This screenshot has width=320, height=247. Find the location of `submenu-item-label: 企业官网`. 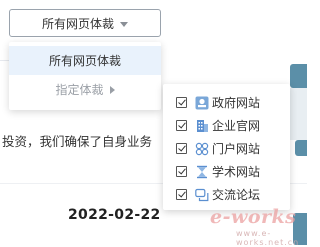

submenu-item-label: 企业官网 is located at coordinates (236, 126).